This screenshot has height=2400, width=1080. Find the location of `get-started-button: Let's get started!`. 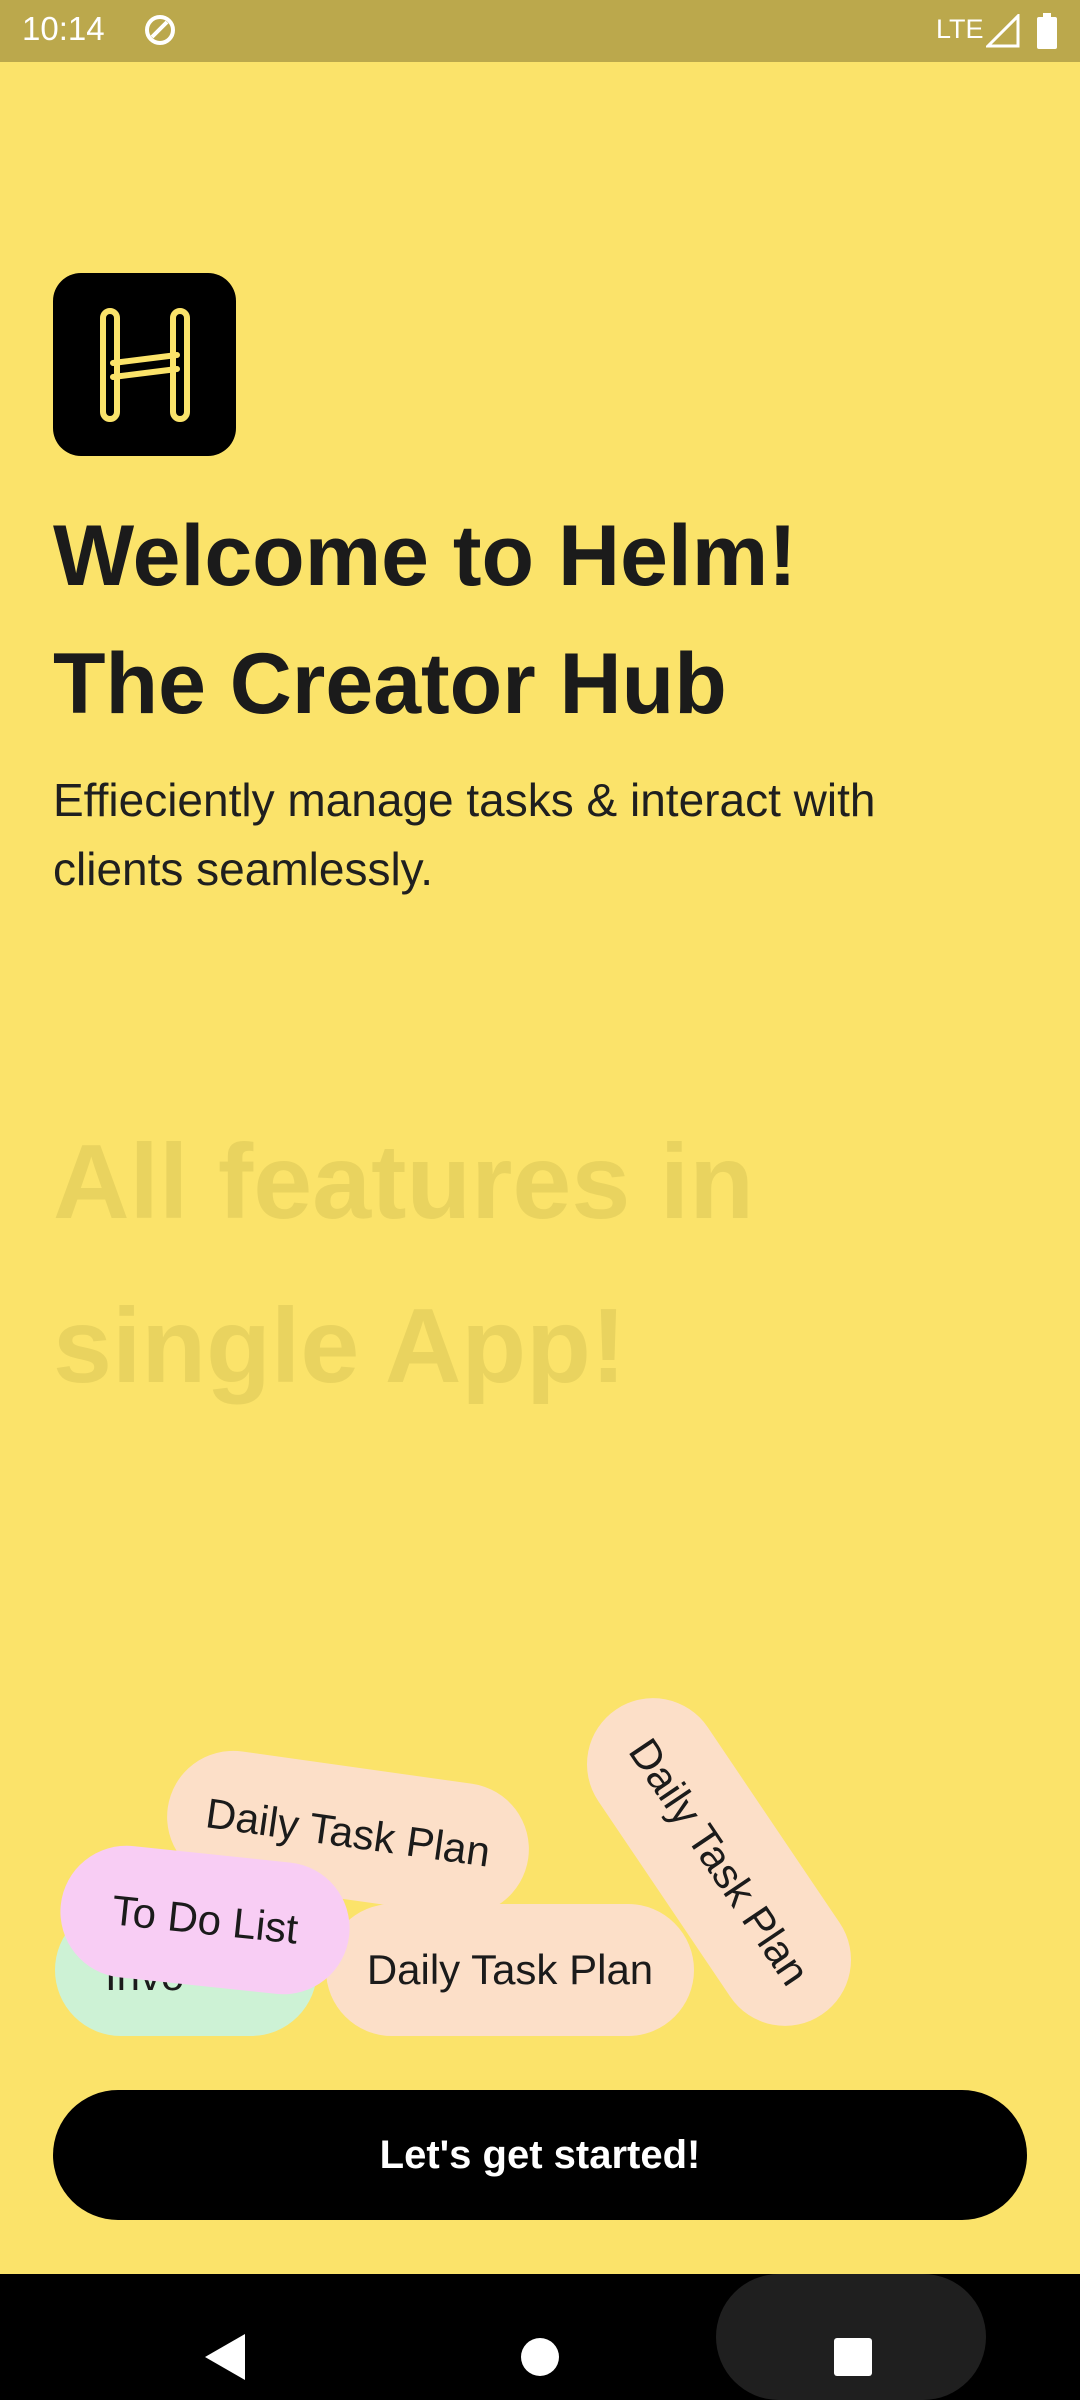

get-started-button: Let's get started! is located at coordinates (540, 2155).